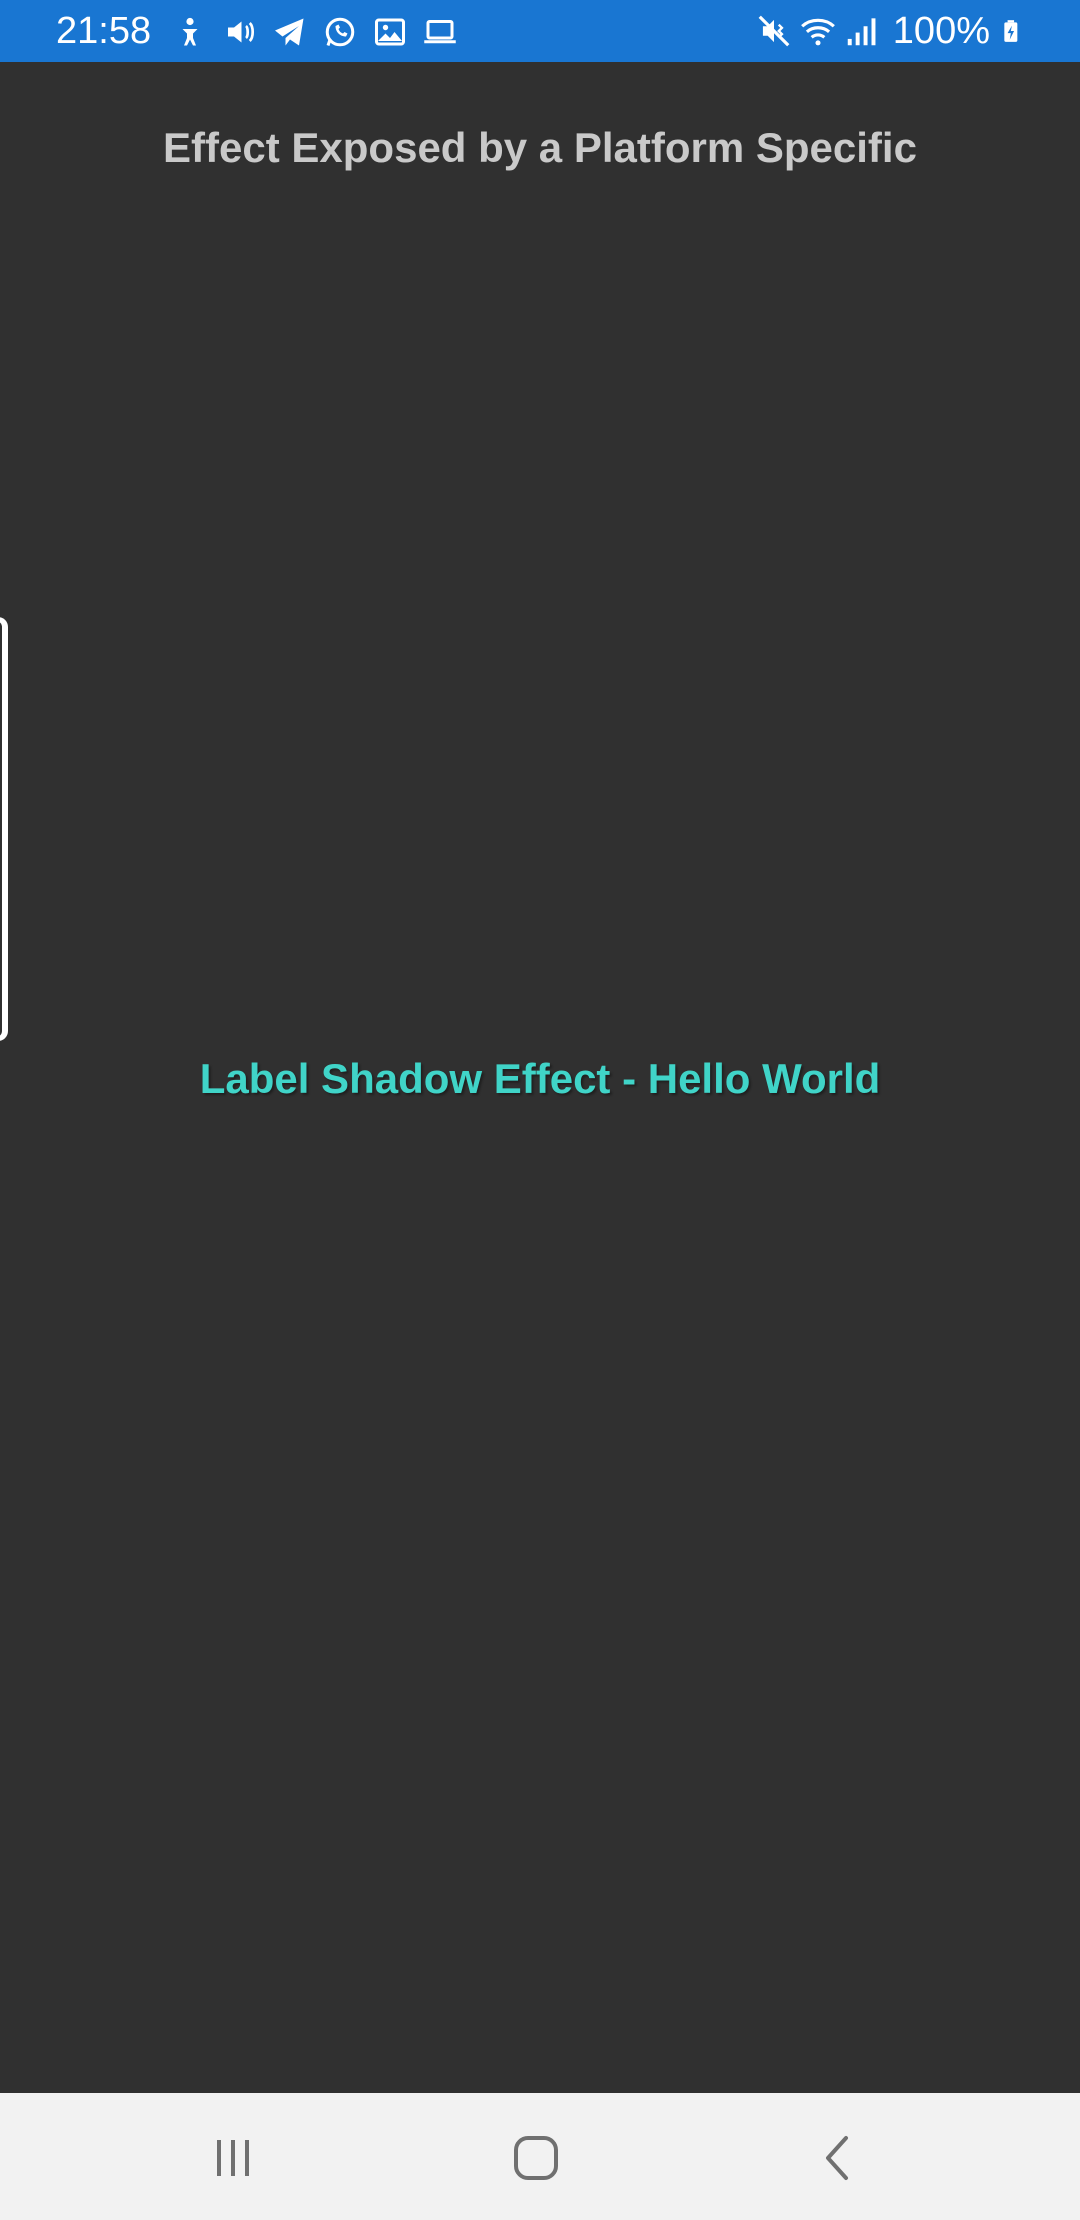 The height and width of the screenshot is (2220, 1080). I want to click on edge-panel-handle, so click(4, 829).